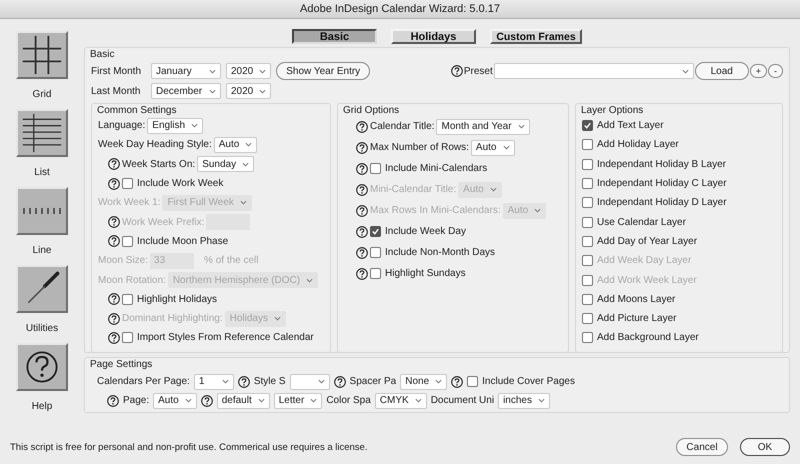 The image size is (800, 464). What do you see at coordinates (123, 260) in the screenshot?
I see `field-label: Moon Size:` at bounding box center [123, 260].